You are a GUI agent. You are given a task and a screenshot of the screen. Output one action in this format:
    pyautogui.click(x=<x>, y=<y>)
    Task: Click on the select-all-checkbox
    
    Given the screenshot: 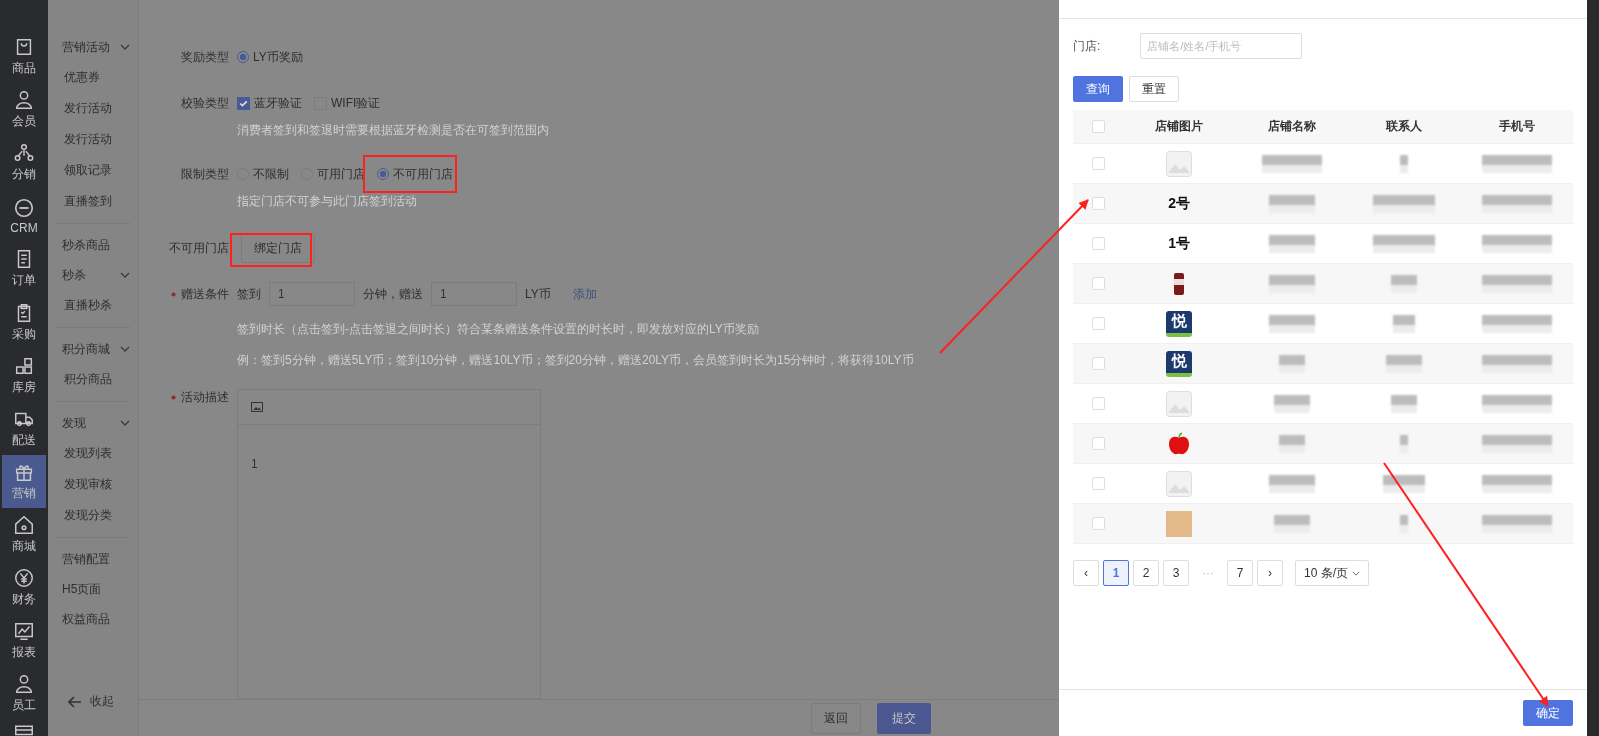 What is the action you would take?
    pyautogui.click(x=1098, y=126)
    